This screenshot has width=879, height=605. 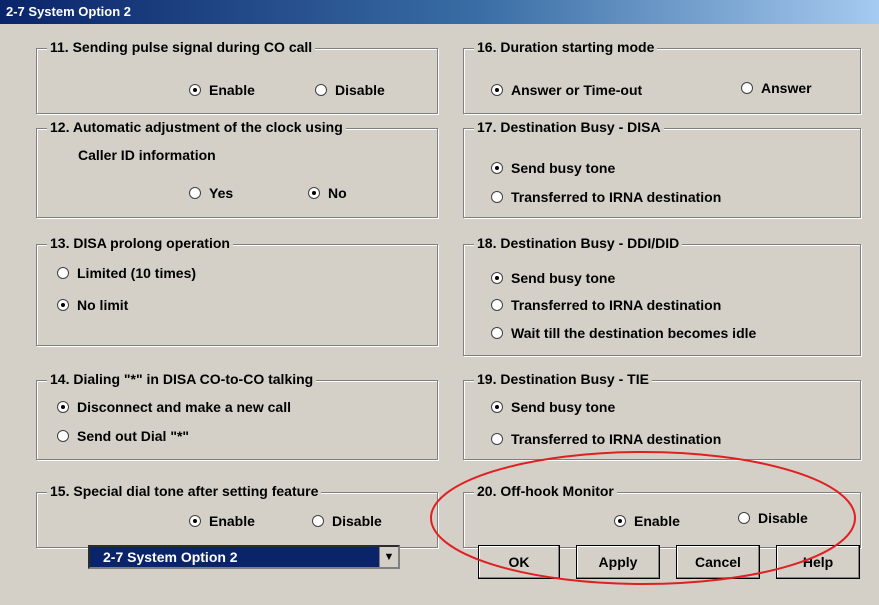 I want to click on group-11-title: 11. Sending pulse signal during CO call, so click(x=181, y=47).